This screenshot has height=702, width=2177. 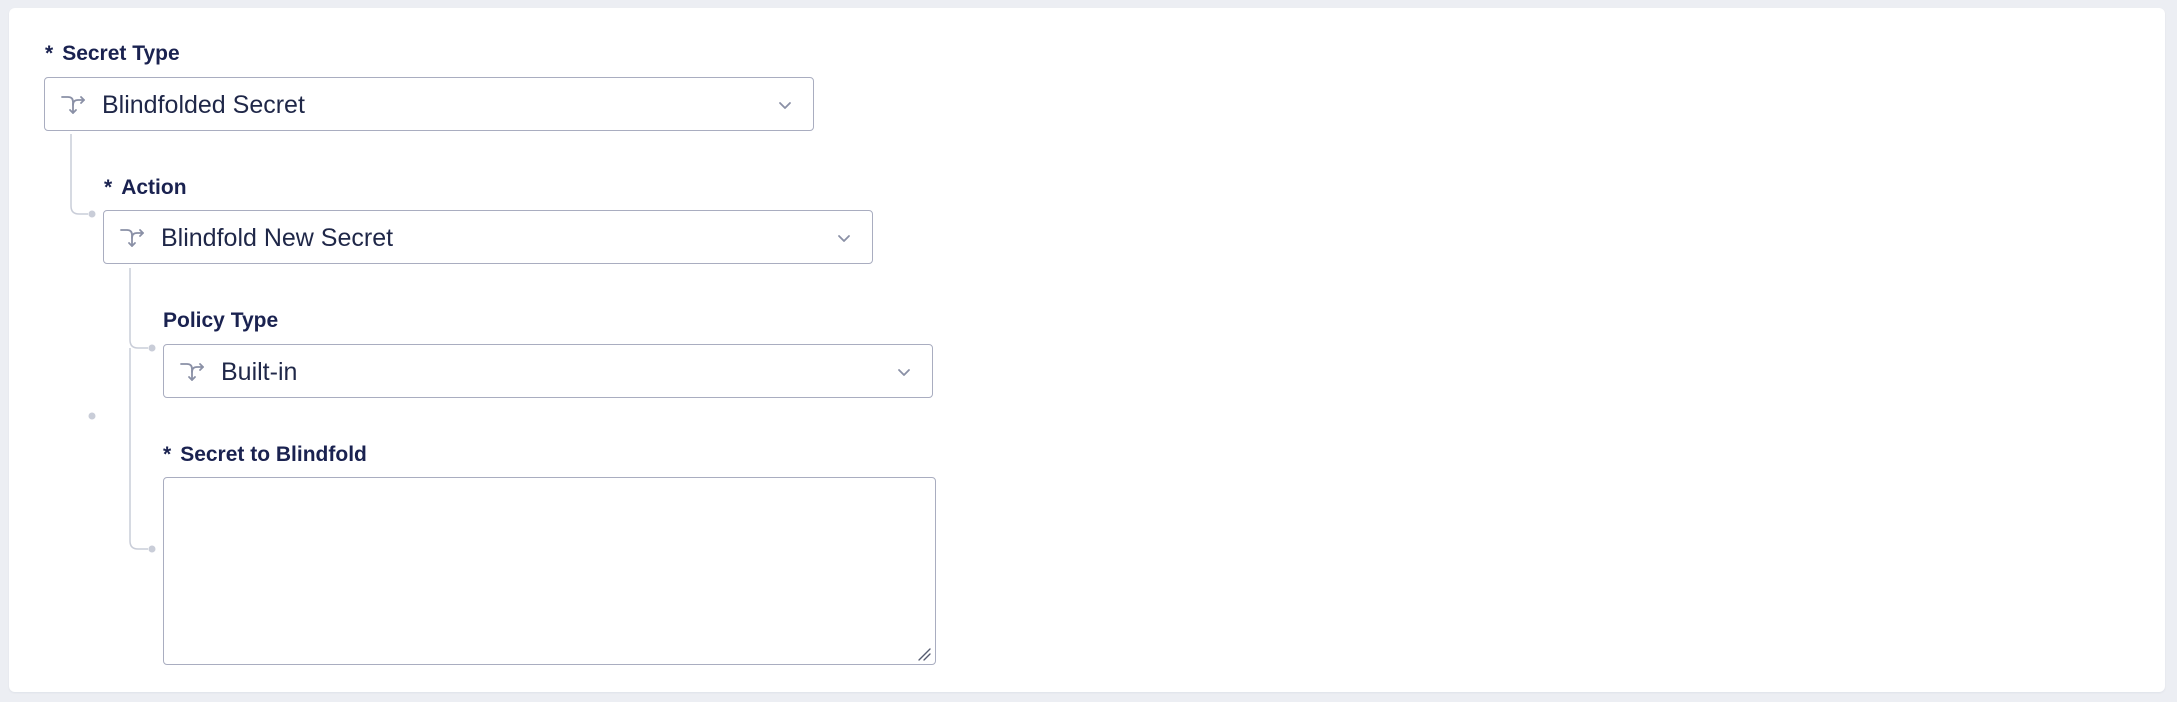 I want to click on action-label: * Action, so click(x=145, y=187).